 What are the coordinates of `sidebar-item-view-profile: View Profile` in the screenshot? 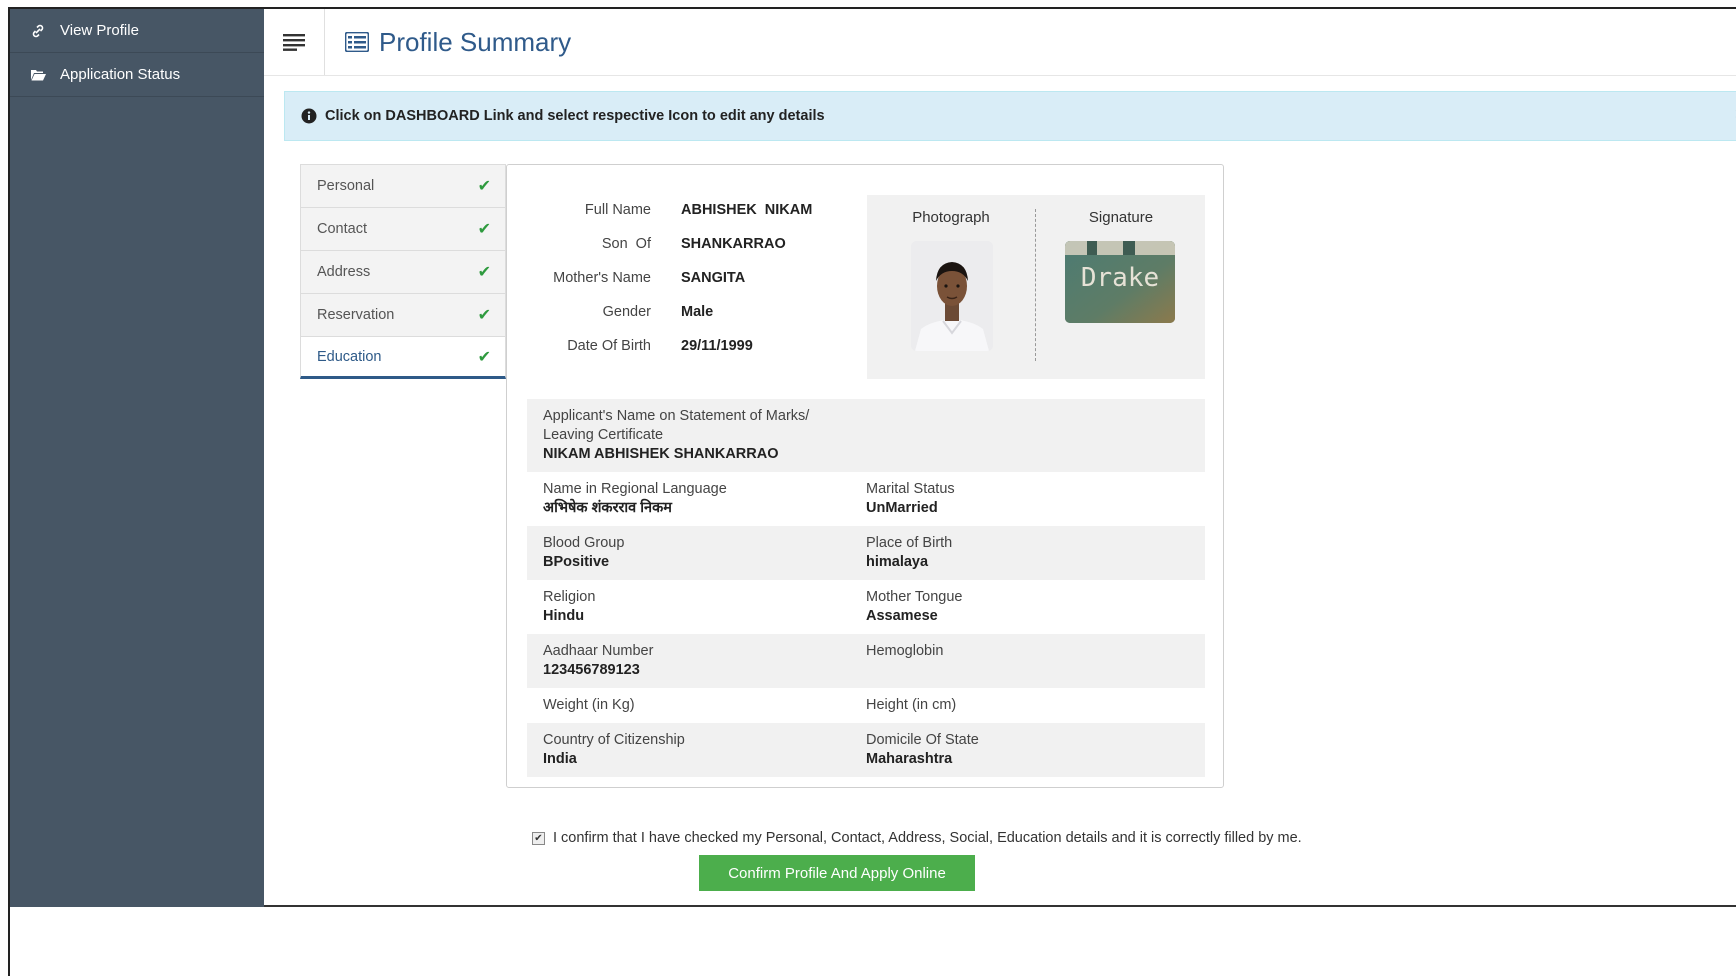 It's located at (137, 31).